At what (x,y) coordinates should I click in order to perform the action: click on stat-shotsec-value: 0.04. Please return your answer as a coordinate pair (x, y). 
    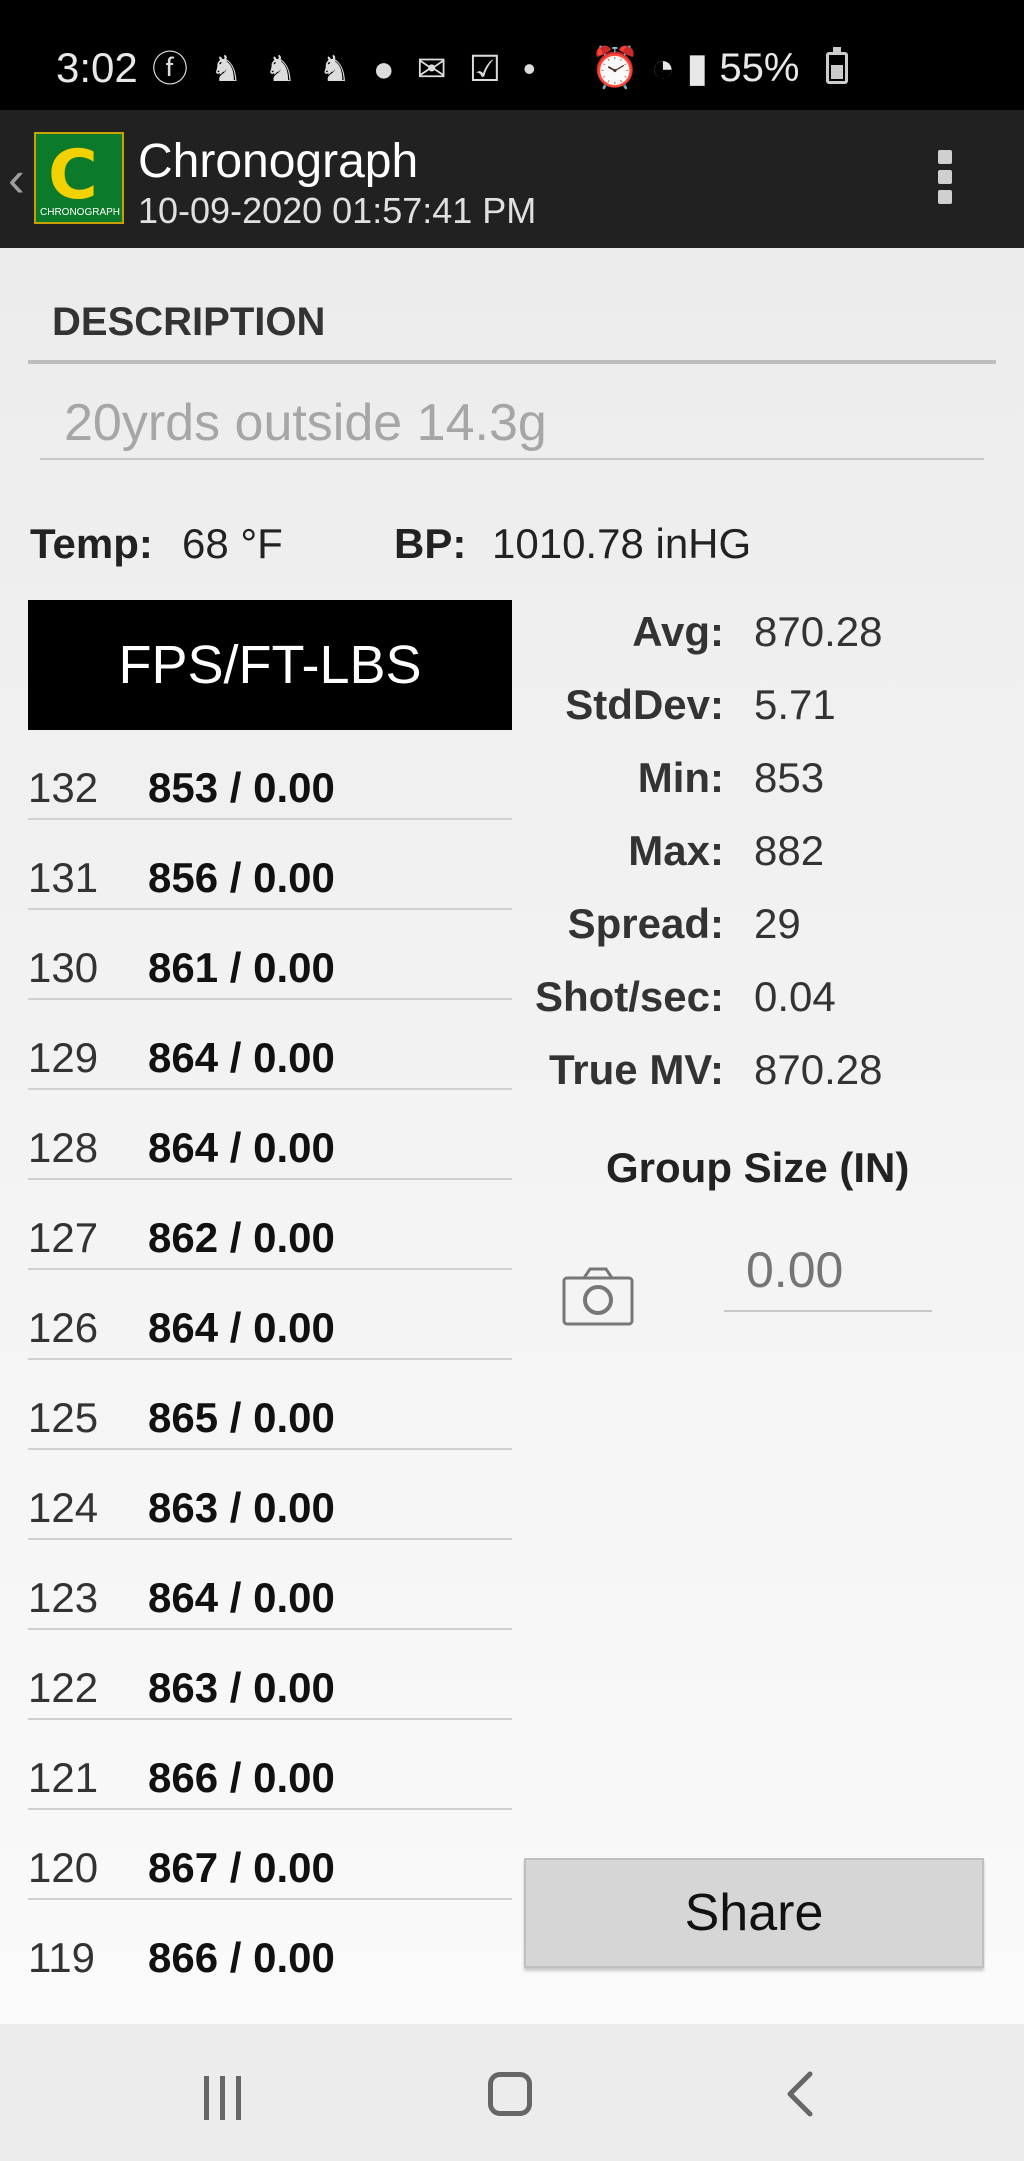
    Looking at the image, I should click on (795, 996).